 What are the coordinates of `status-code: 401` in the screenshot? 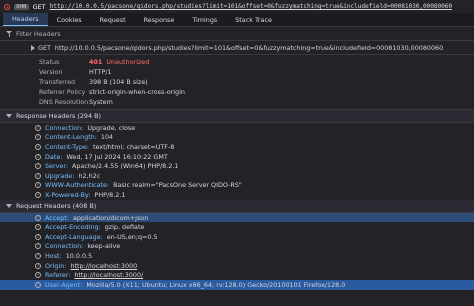 It's located at (96, 62).